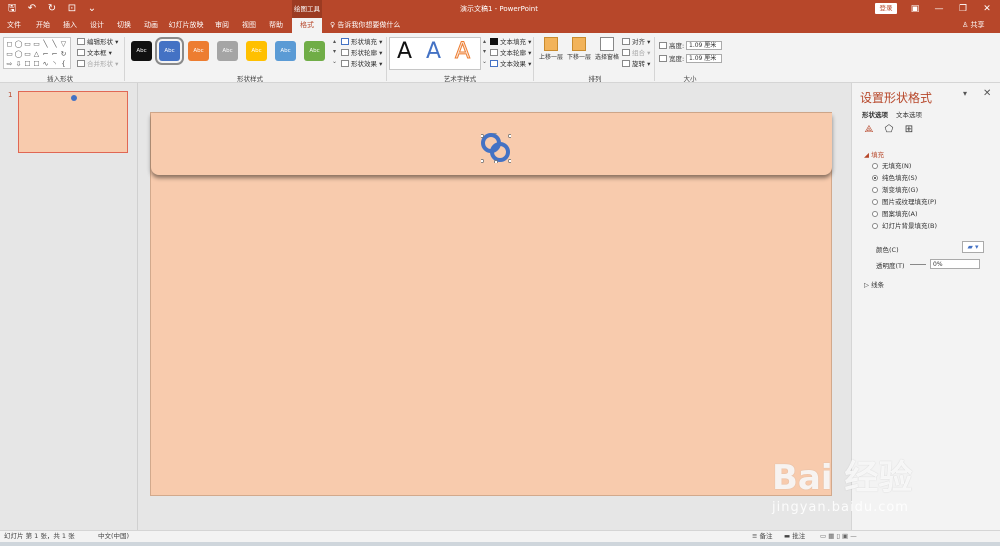 This screenshot has height=546, width=1000. I want to click on shape-outline-button: 形状轮廓 ▾, so click(361, 53).